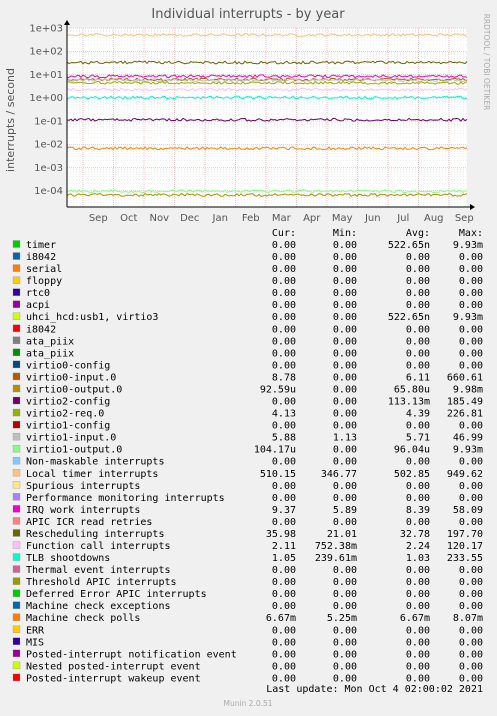 This screenshot has width=497, height=716. Describe the element at coordinates (415, 534) in the screenshot. I see `legend-avg-value: 32.78` at that location.